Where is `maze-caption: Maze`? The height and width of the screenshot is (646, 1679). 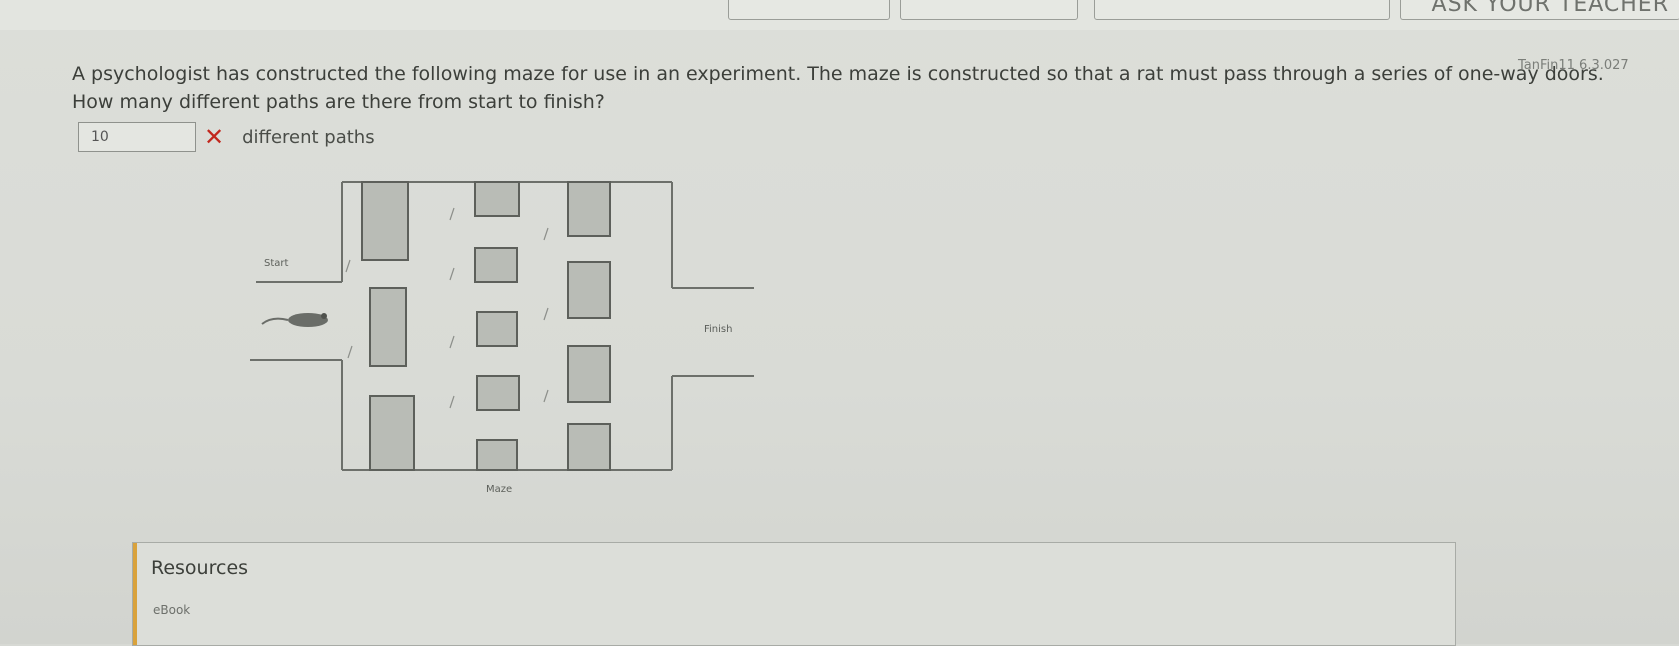
maze-caption: Maze is located at coordinates (499, 489).